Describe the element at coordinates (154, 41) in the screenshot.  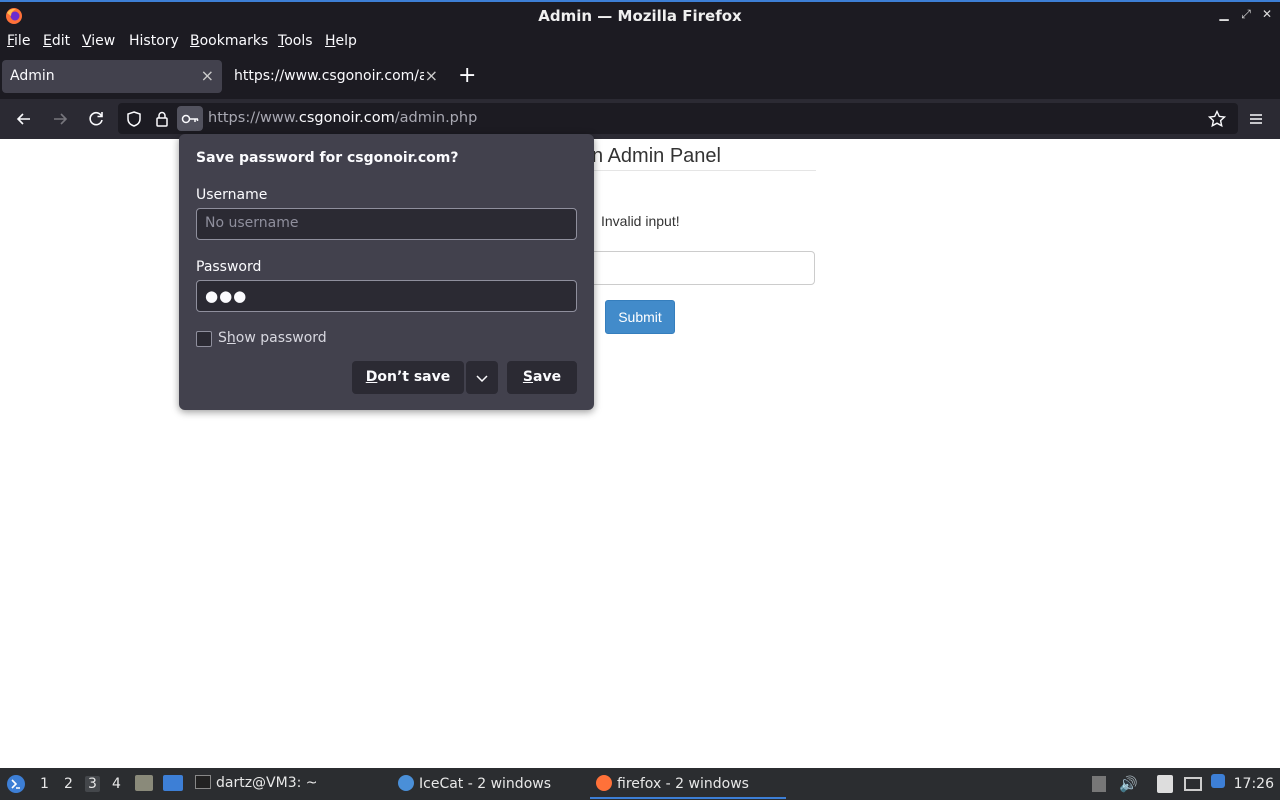
I see `menu-history: History` at that location.